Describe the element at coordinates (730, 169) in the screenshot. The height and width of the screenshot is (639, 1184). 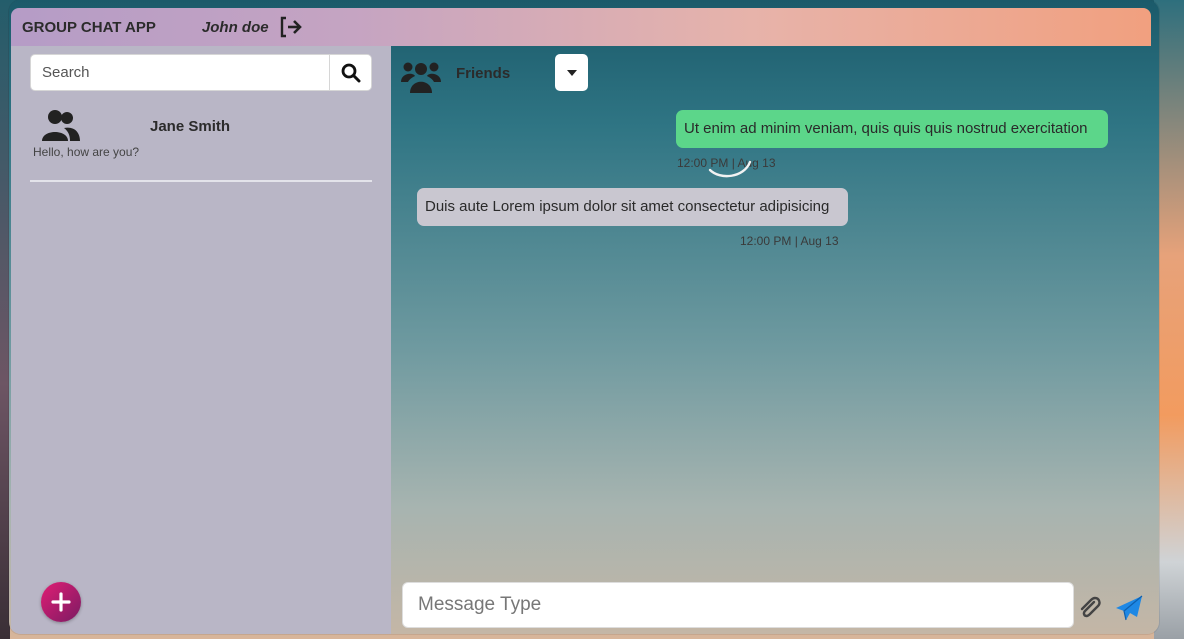
I see `loading-spinner-icon` at that location.